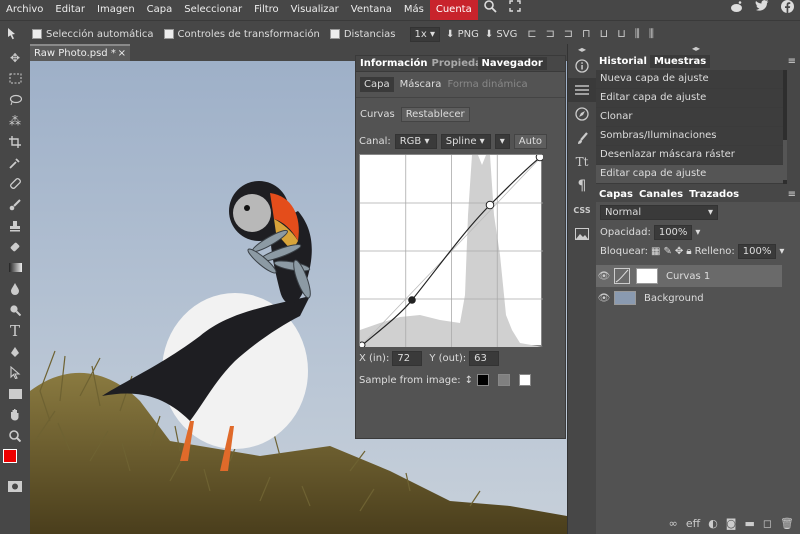 The height and width of the screenshot is (534, 800). What do you see at coordinates (623, 61) in the screenshot?
I see `tab-historial: Historial` at bounding box center [623, 61].